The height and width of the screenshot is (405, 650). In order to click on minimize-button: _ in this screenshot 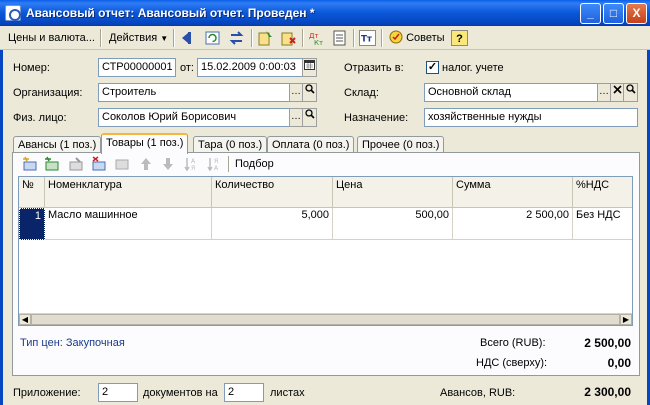, I will do `click(590, 13)`.